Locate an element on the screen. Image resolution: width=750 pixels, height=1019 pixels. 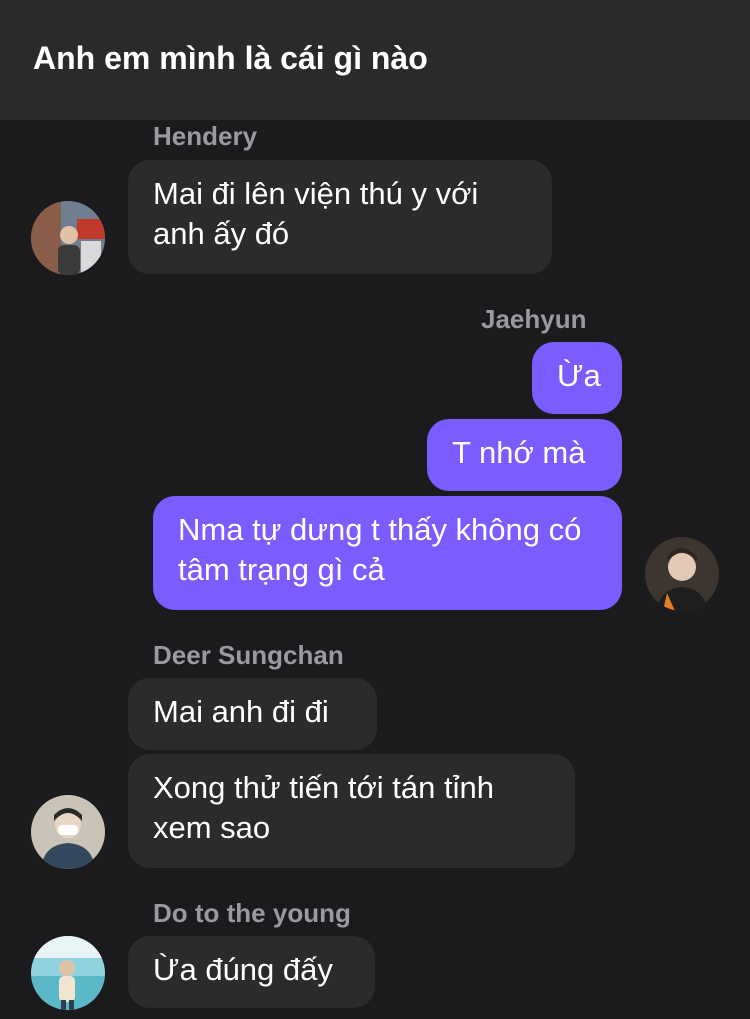
avatar-jaehyun is located at coordinates (682, 574).